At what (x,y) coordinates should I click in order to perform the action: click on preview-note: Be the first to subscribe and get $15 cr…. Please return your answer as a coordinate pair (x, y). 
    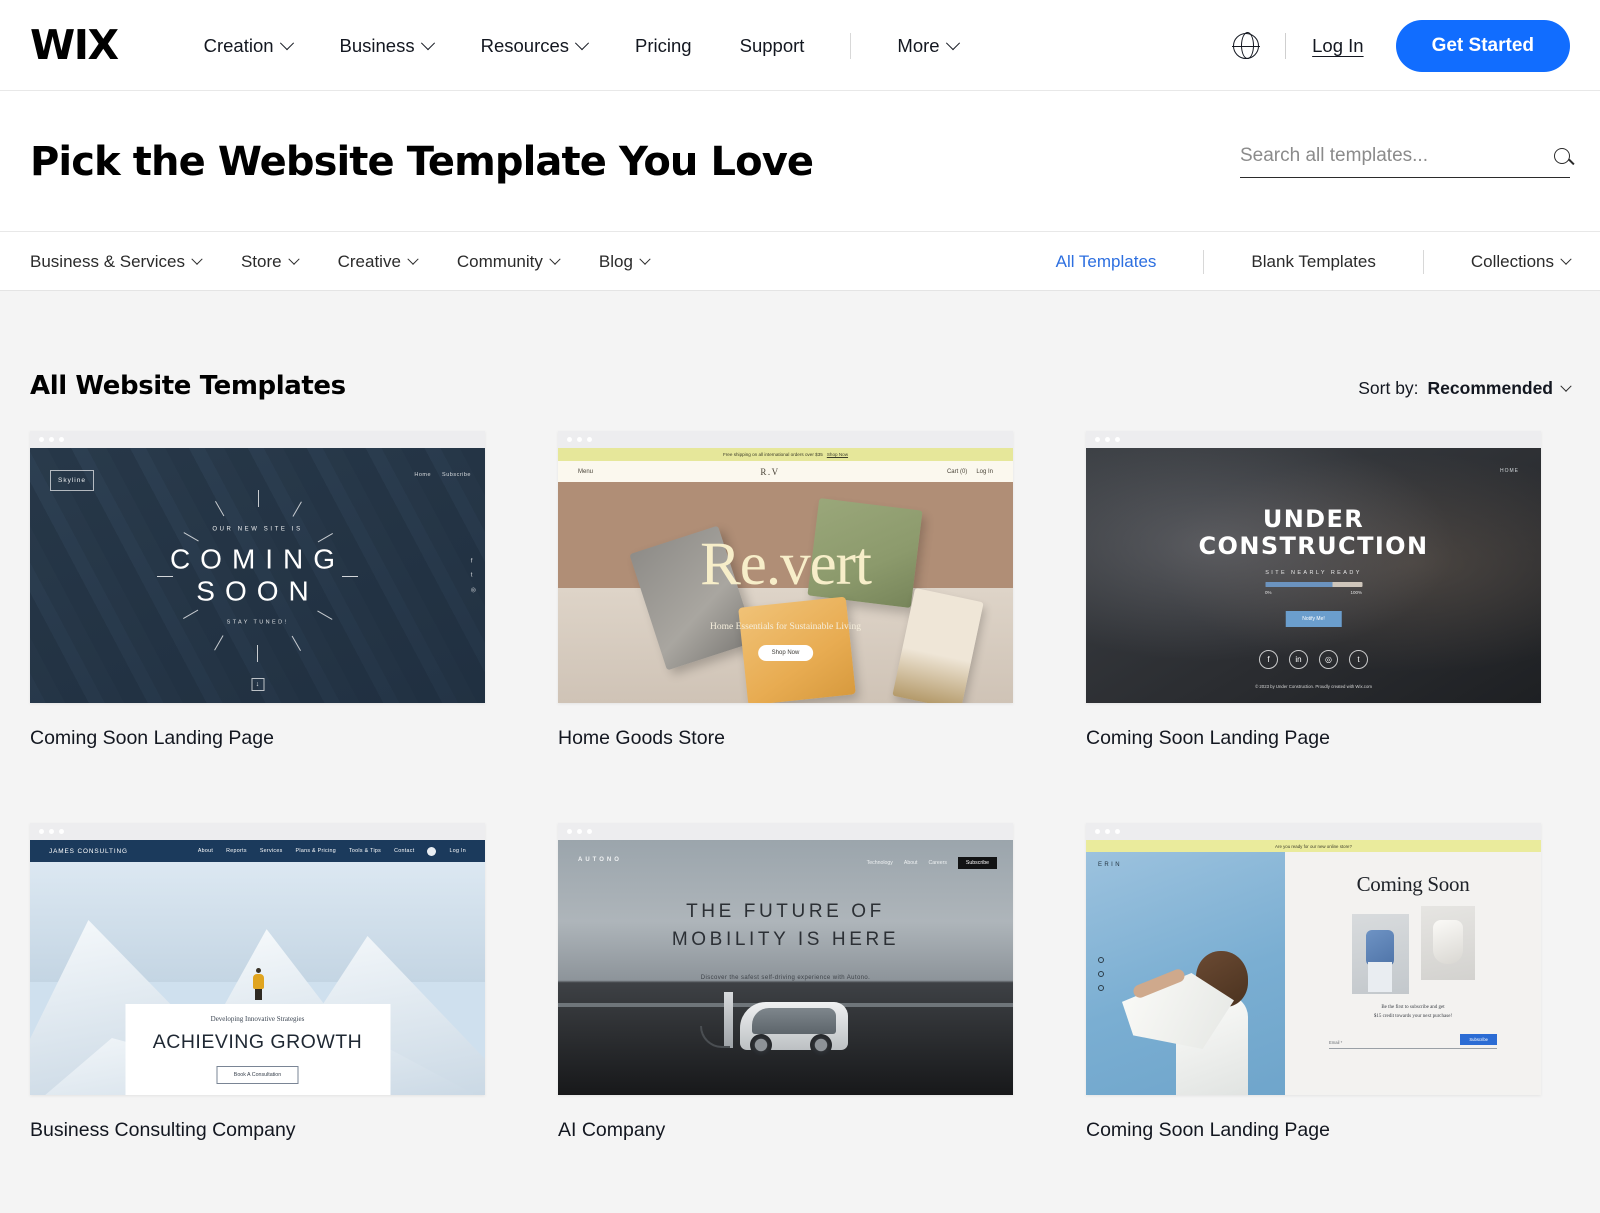
    Looking at the image, I should click on (1413, 1012).